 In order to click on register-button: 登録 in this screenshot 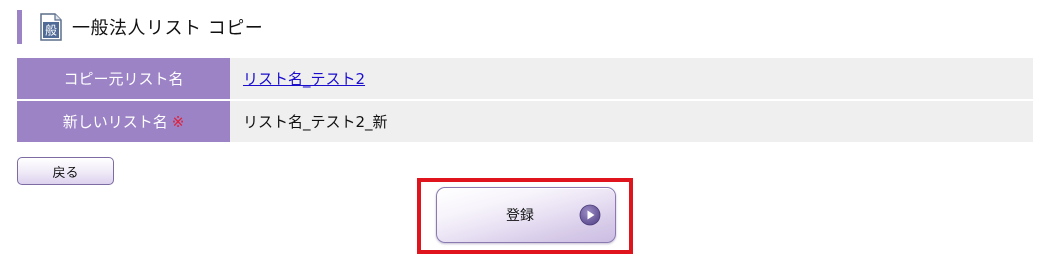, I will do `click(526, 215)`.